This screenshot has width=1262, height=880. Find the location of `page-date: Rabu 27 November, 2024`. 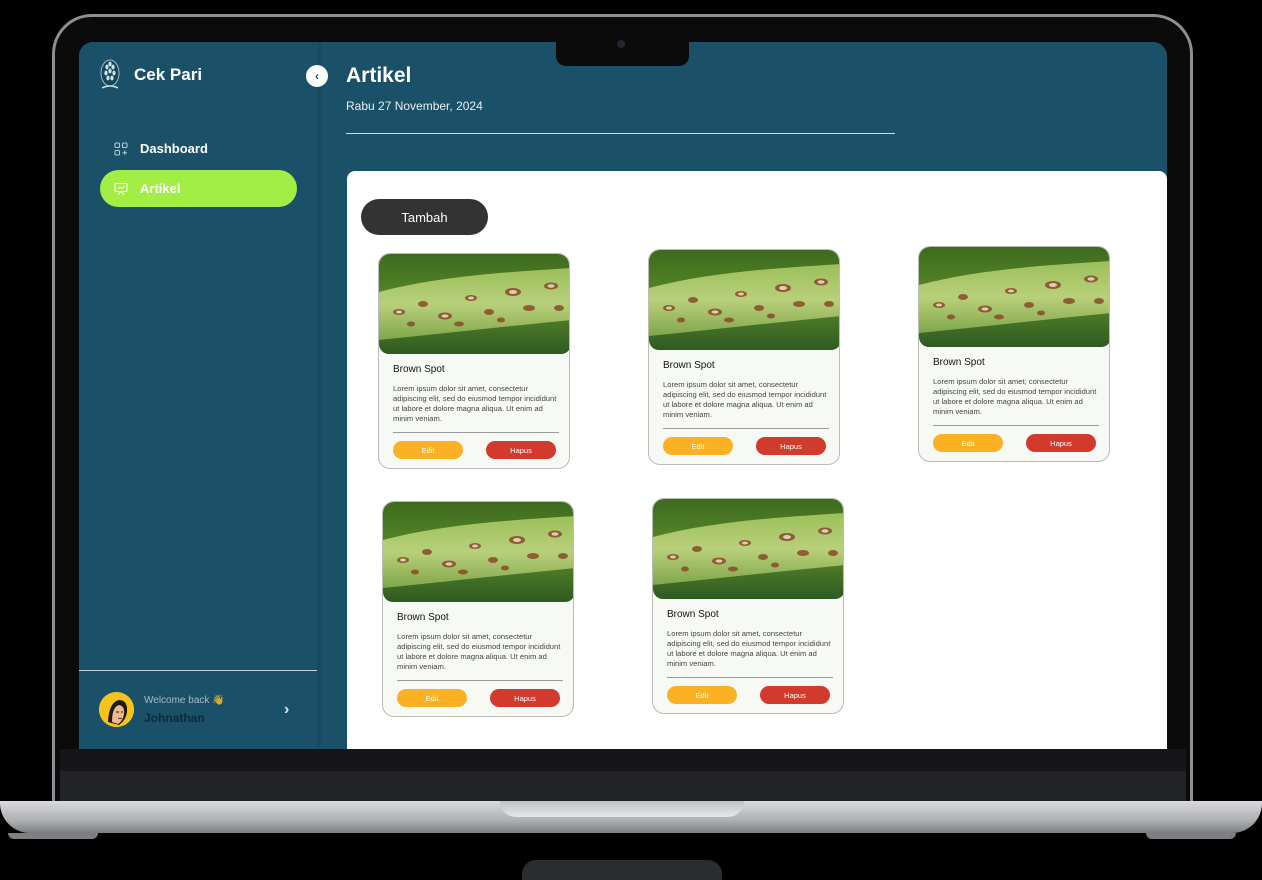

page-date: Rabu 27 November, 2024 is located at coordinates (414, 106).